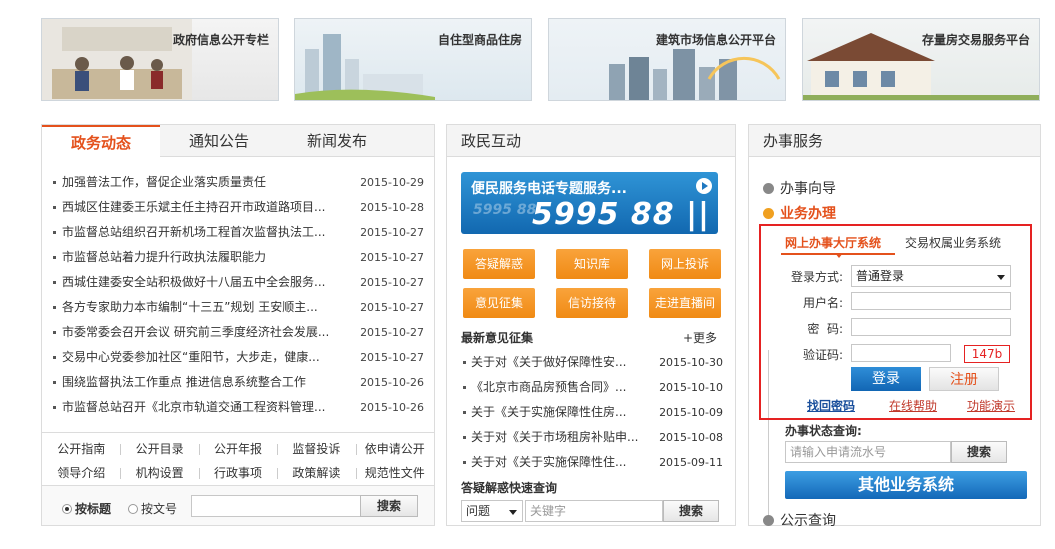  Describe the element at coordinates (594, 511) in the screenshot. I see `keyword-input: 关键字` at that location.